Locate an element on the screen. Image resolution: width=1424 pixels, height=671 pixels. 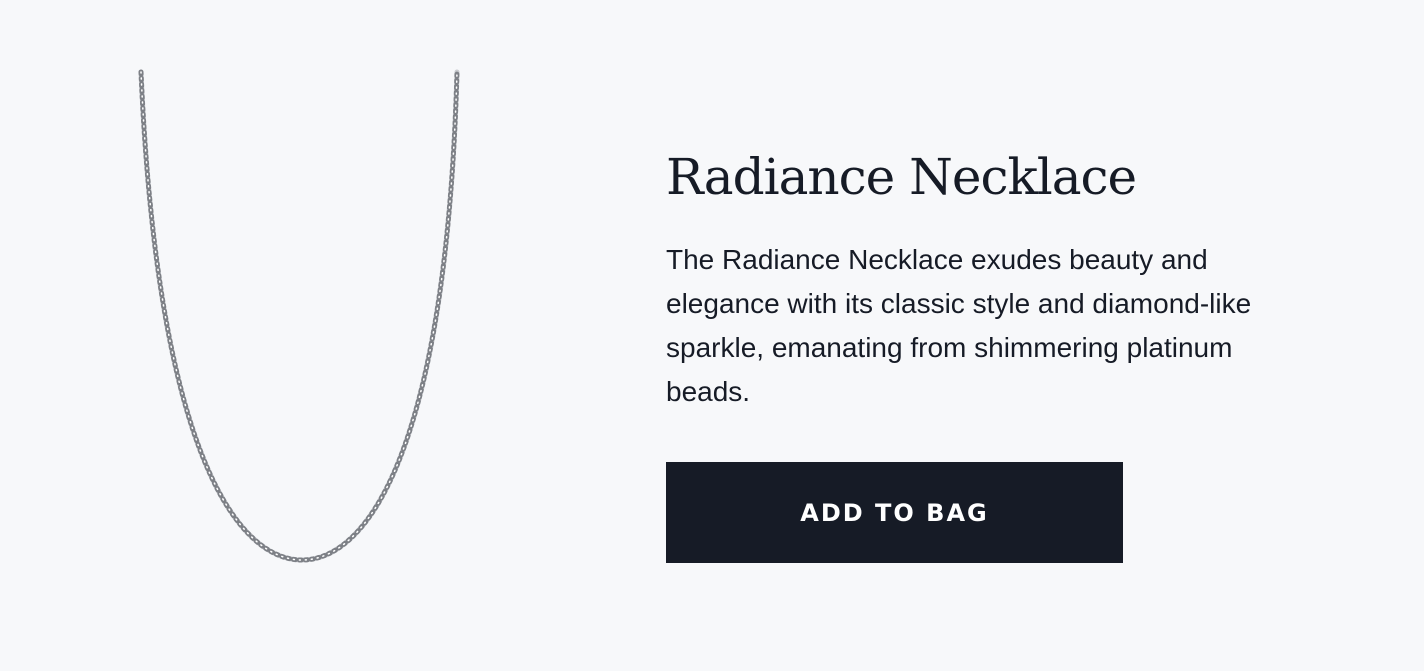
add-to-bag-button: ADD TO BAG is located at coordinates (894, 512).